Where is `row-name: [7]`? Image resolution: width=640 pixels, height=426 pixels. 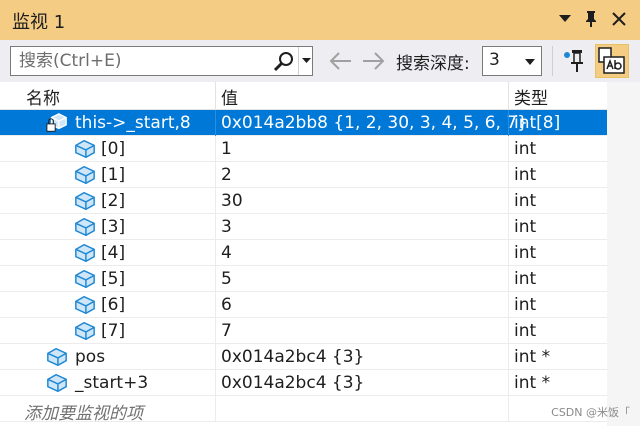
row-name: [7] is located at coordinates (113, 331).